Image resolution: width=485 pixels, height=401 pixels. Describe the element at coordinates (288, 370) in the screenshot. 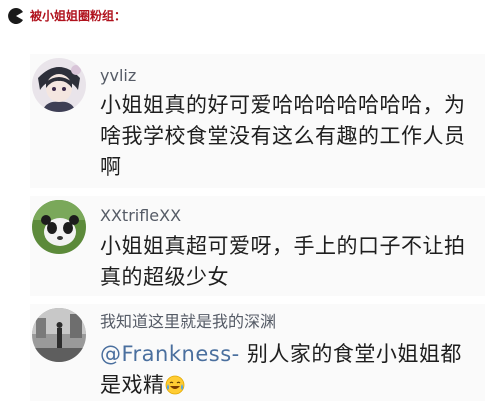

I see `comment-text: @Frankness- 别人家的食堂小姐姐都是戏精` at that location.